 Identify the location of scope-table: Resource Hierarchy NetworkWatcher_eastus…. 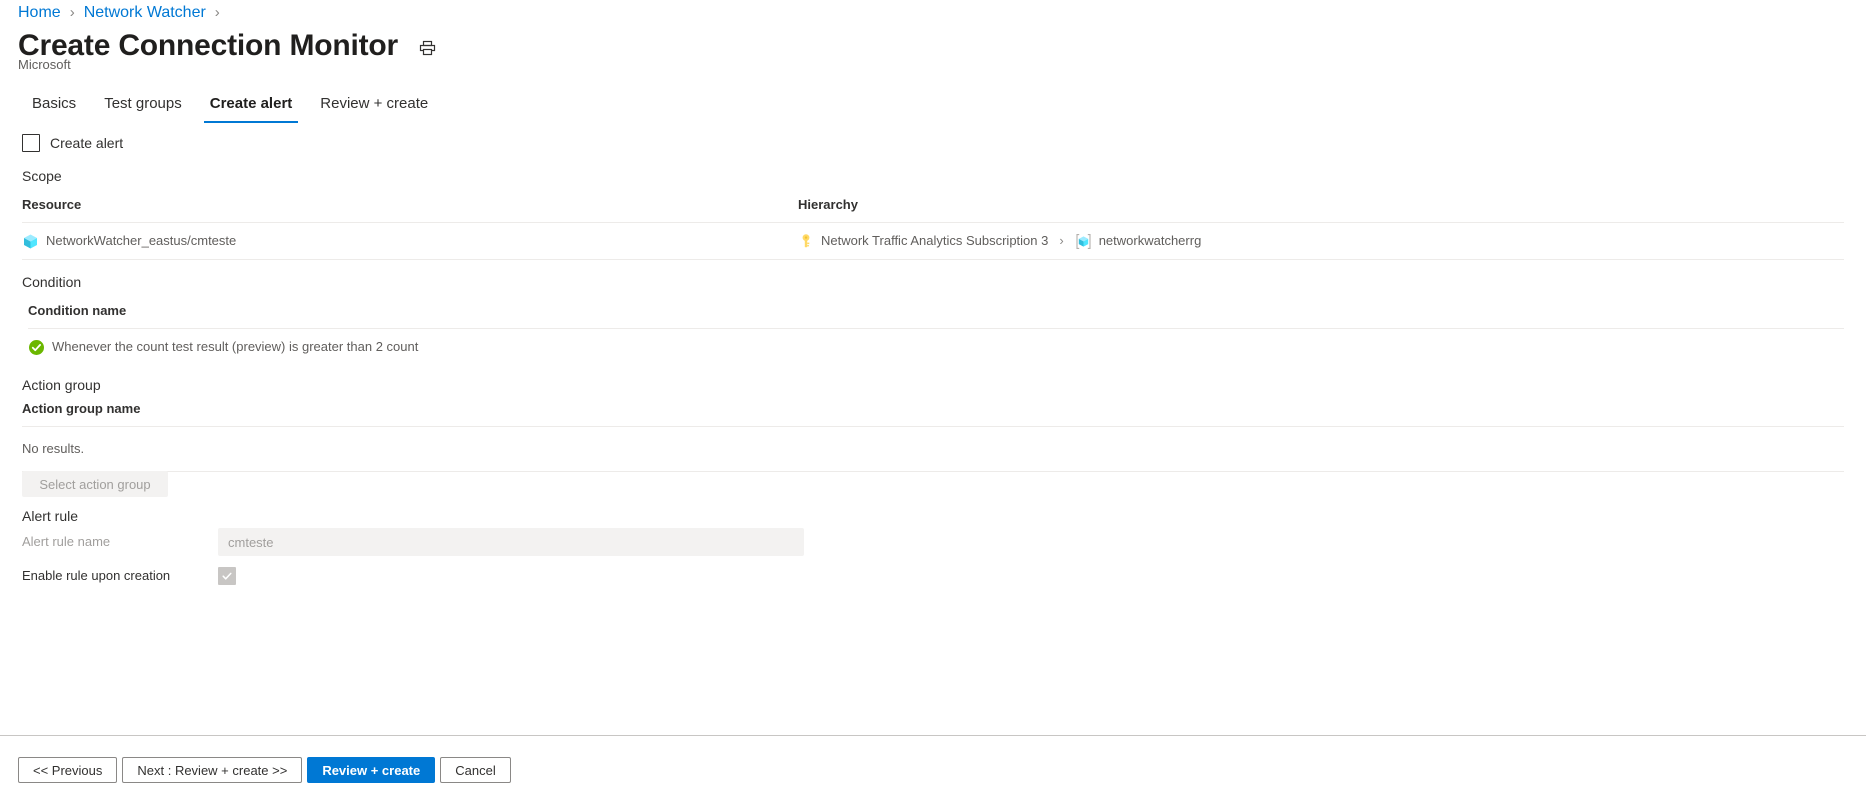
(933, 228).